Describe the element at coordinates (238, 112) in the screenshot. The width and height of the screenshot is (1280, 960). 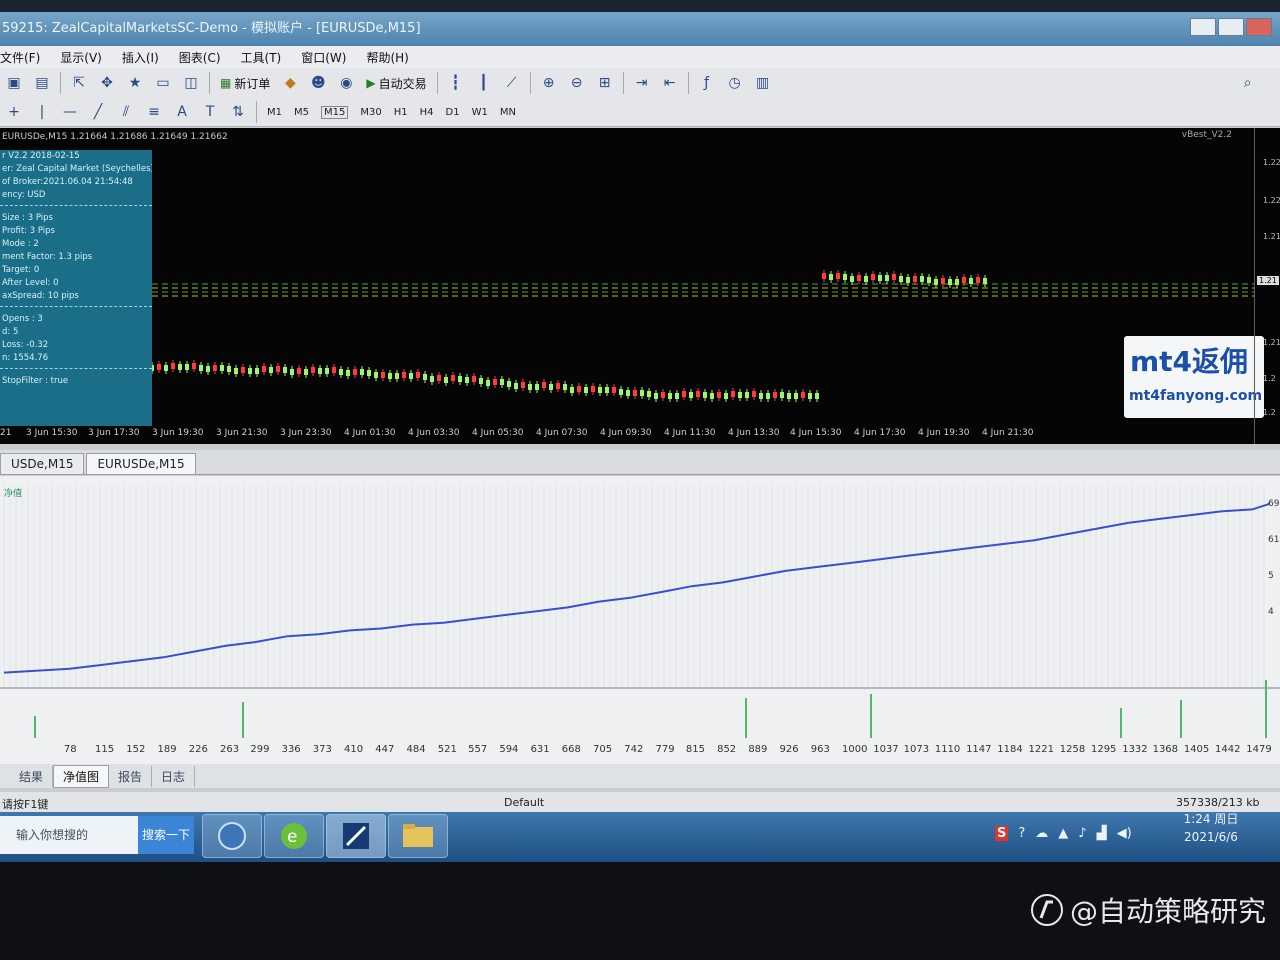
I see `arrows-icon: ⇅` at that location.